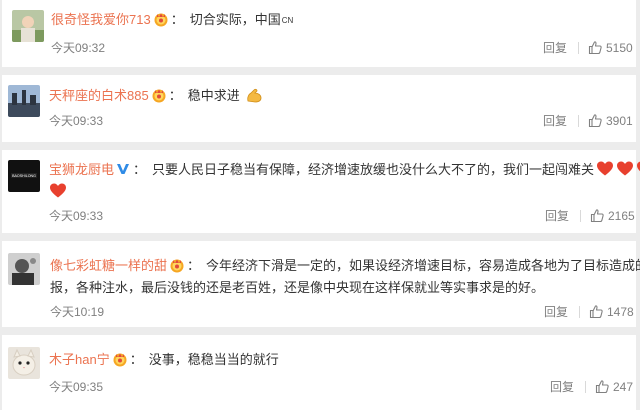 Image resolution: width=640 pixels, height=410 pixels. I want to click on comment-line: 宝狮龙厨电 ： 只要人民日子稳当有保障，经济增速放缓也没什么大不了的，我们一起闯难关, so click(344, 169).